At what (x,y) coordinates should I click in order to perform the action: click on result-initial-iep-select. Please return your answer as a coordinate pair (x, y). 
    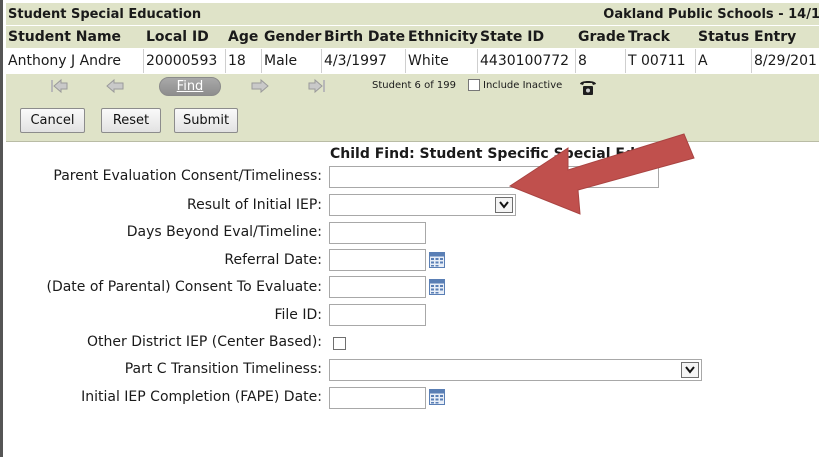
    Looking at the image, I should click on (422, 205).